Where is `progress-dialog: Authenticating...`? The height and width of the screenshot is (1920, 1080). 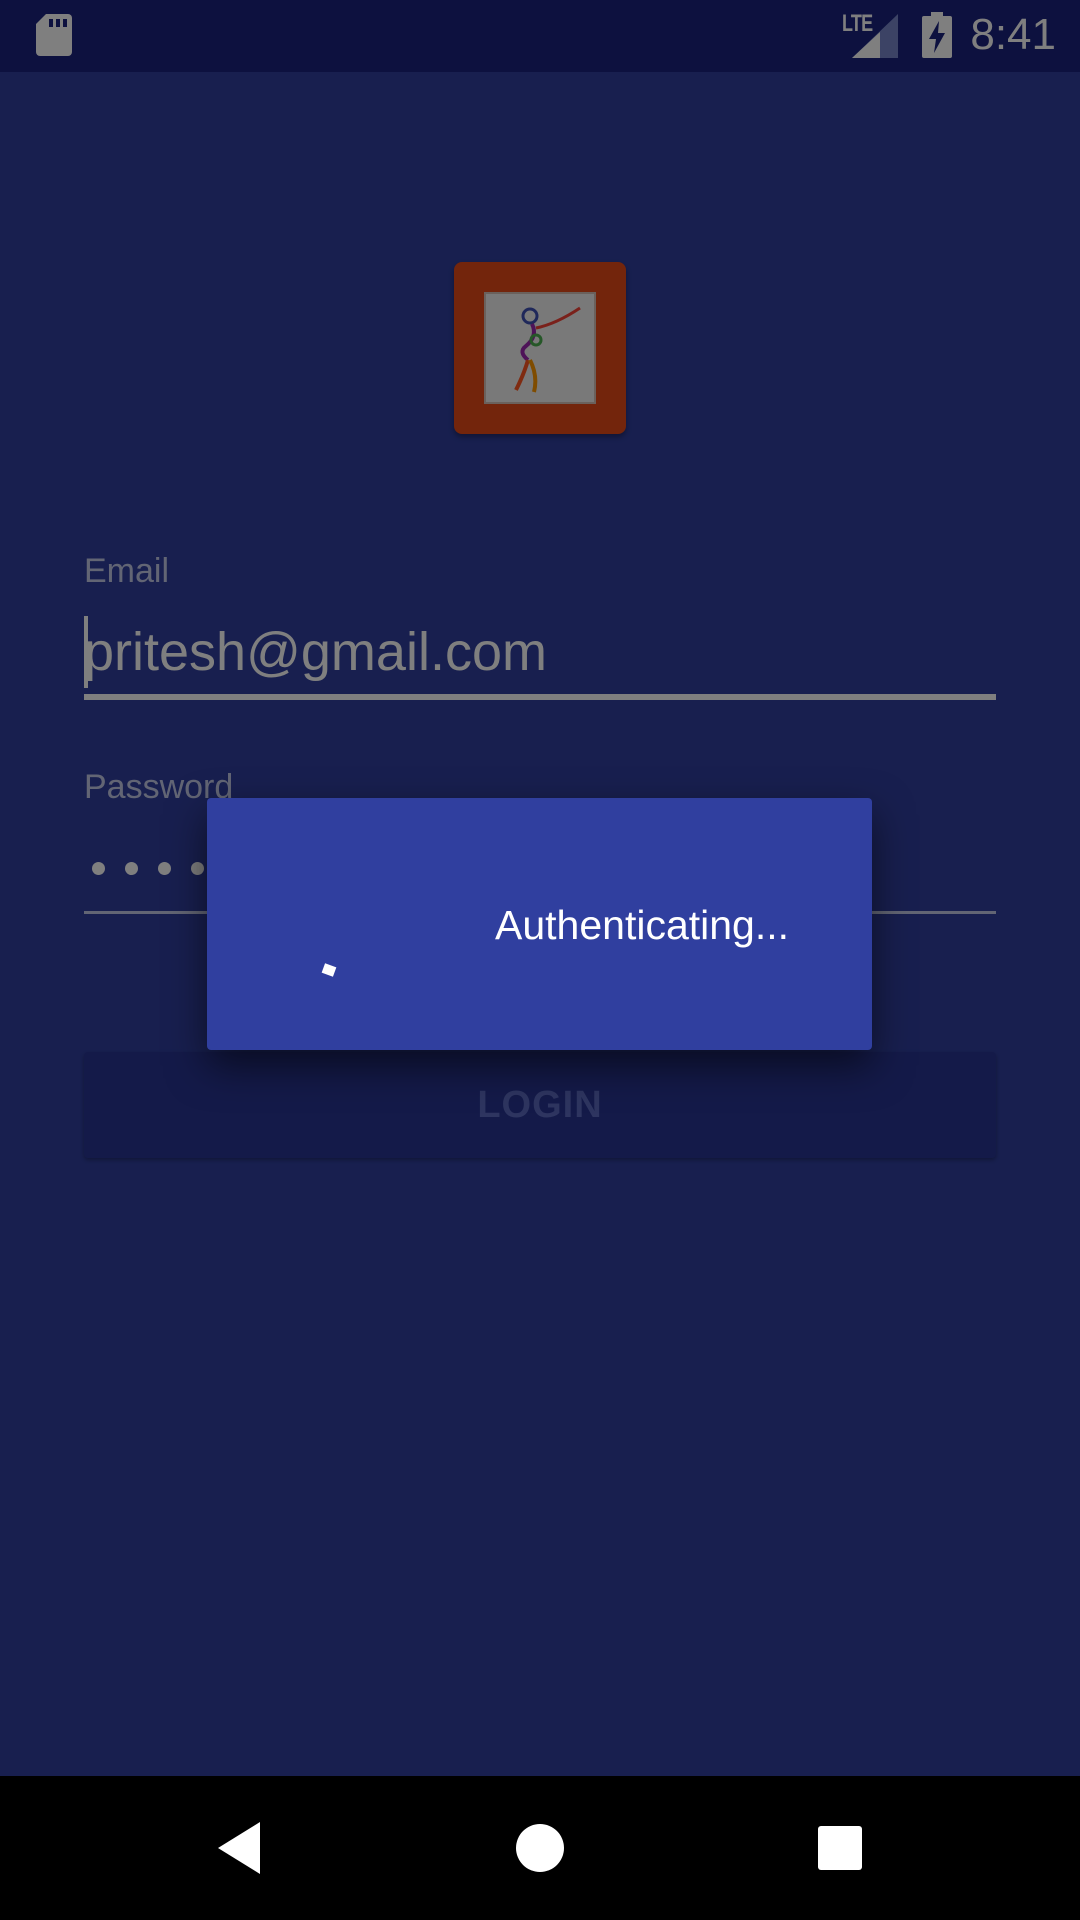
progress-dialog: Authenticating... is located at coordinates (539, 924).